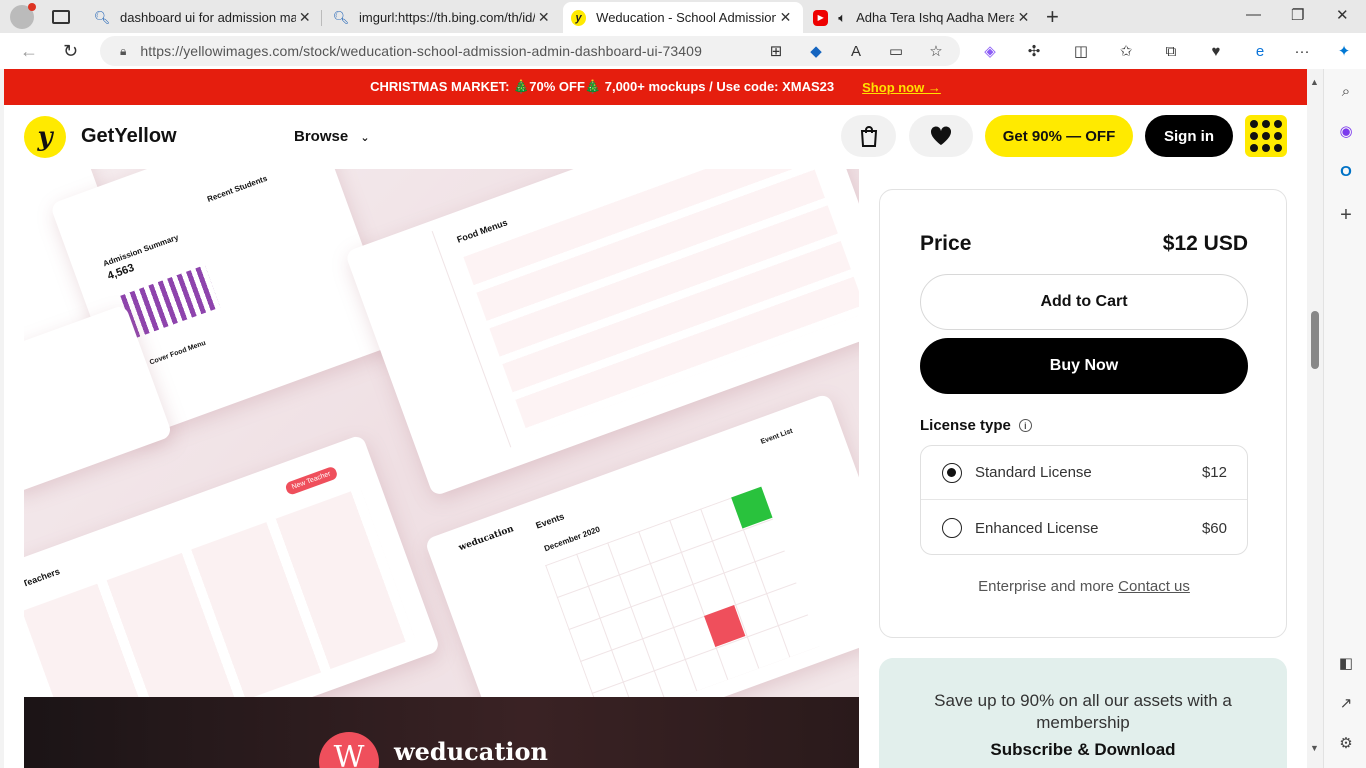  What do you see at coordinates (1171, 51) in the screenshot?
I see `collections-icon: ⧉` at bounding box center [1171, 51].